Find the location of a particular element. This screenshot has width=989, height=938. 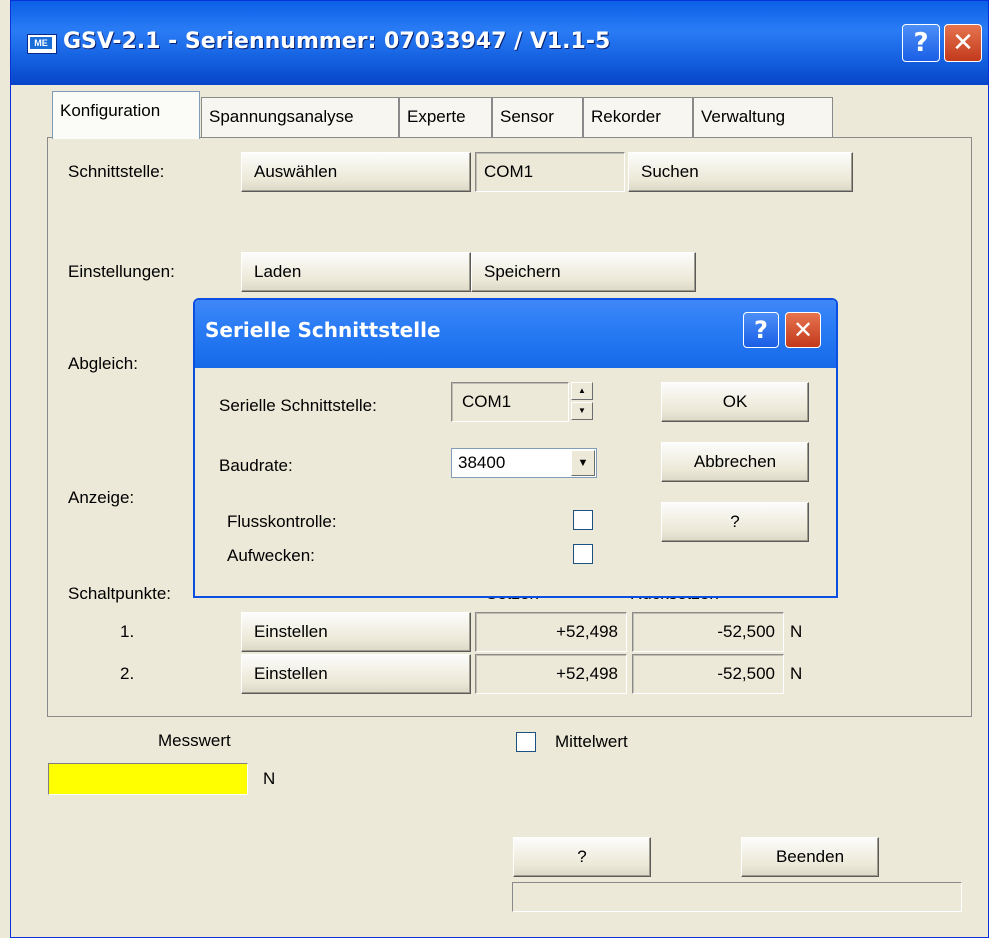

dialog-title-bar: Serielle Schnittstelle ? ✕ is located at coordinates (515, 334).